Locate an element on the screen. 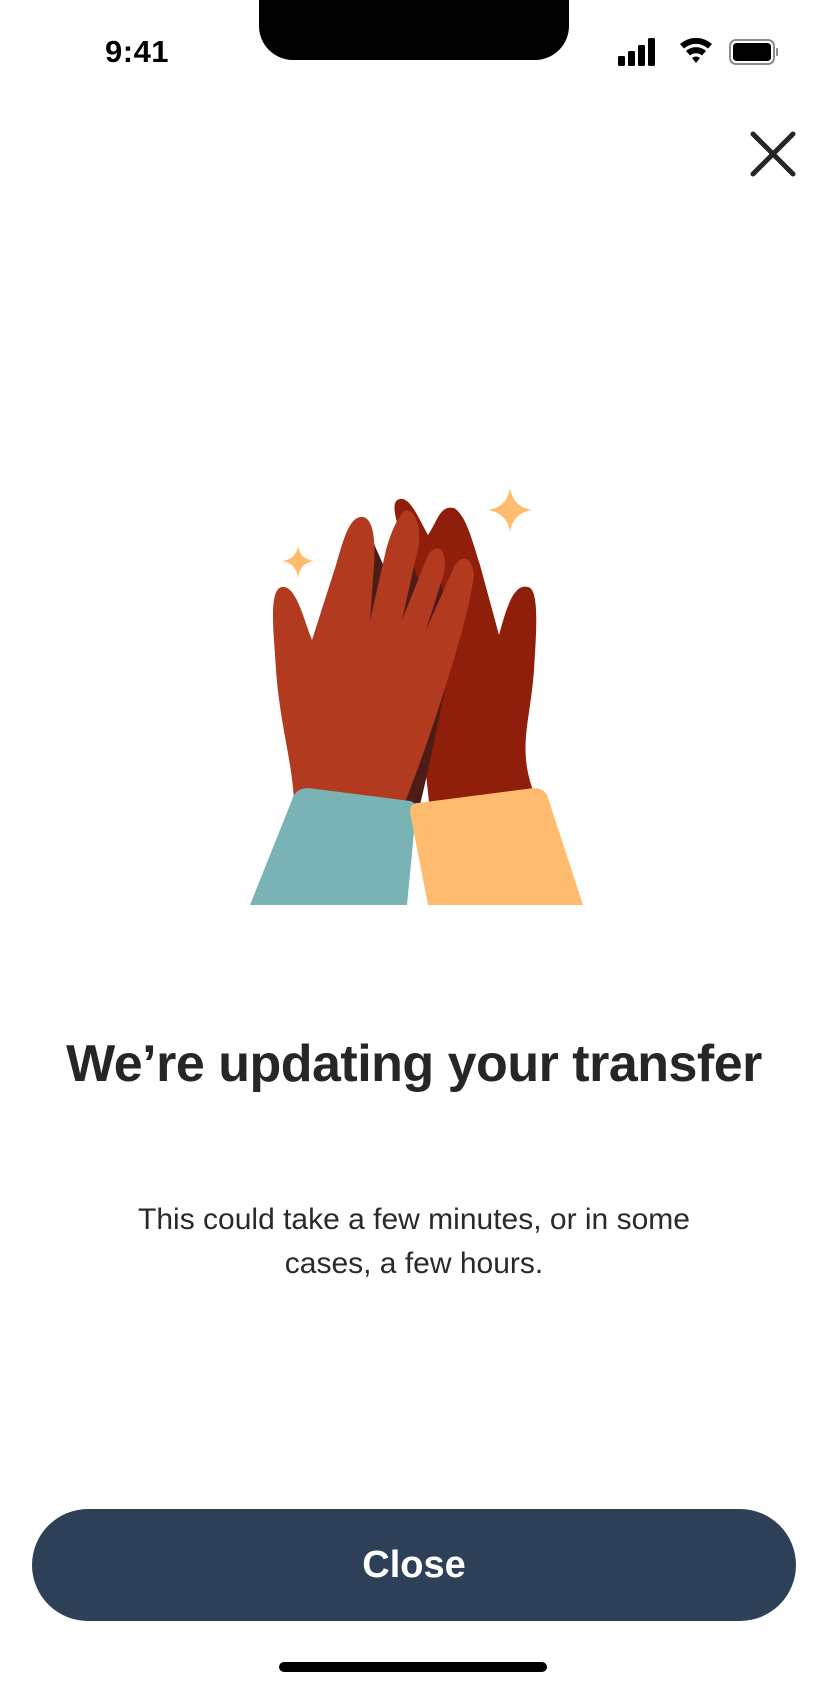 This screenshot has height=1688, width=828. status-icons is located at coordinates (698, 51).